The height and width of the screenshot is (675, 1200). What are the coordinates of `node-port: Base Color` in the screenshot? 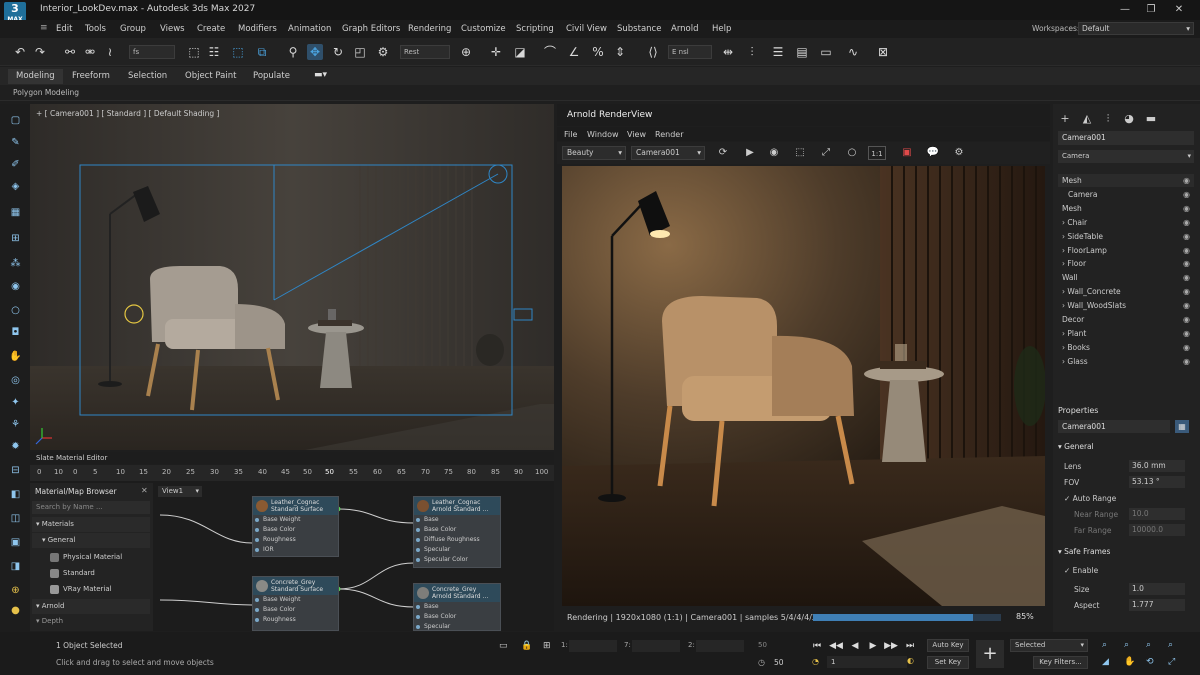 It's located at (457, 617).